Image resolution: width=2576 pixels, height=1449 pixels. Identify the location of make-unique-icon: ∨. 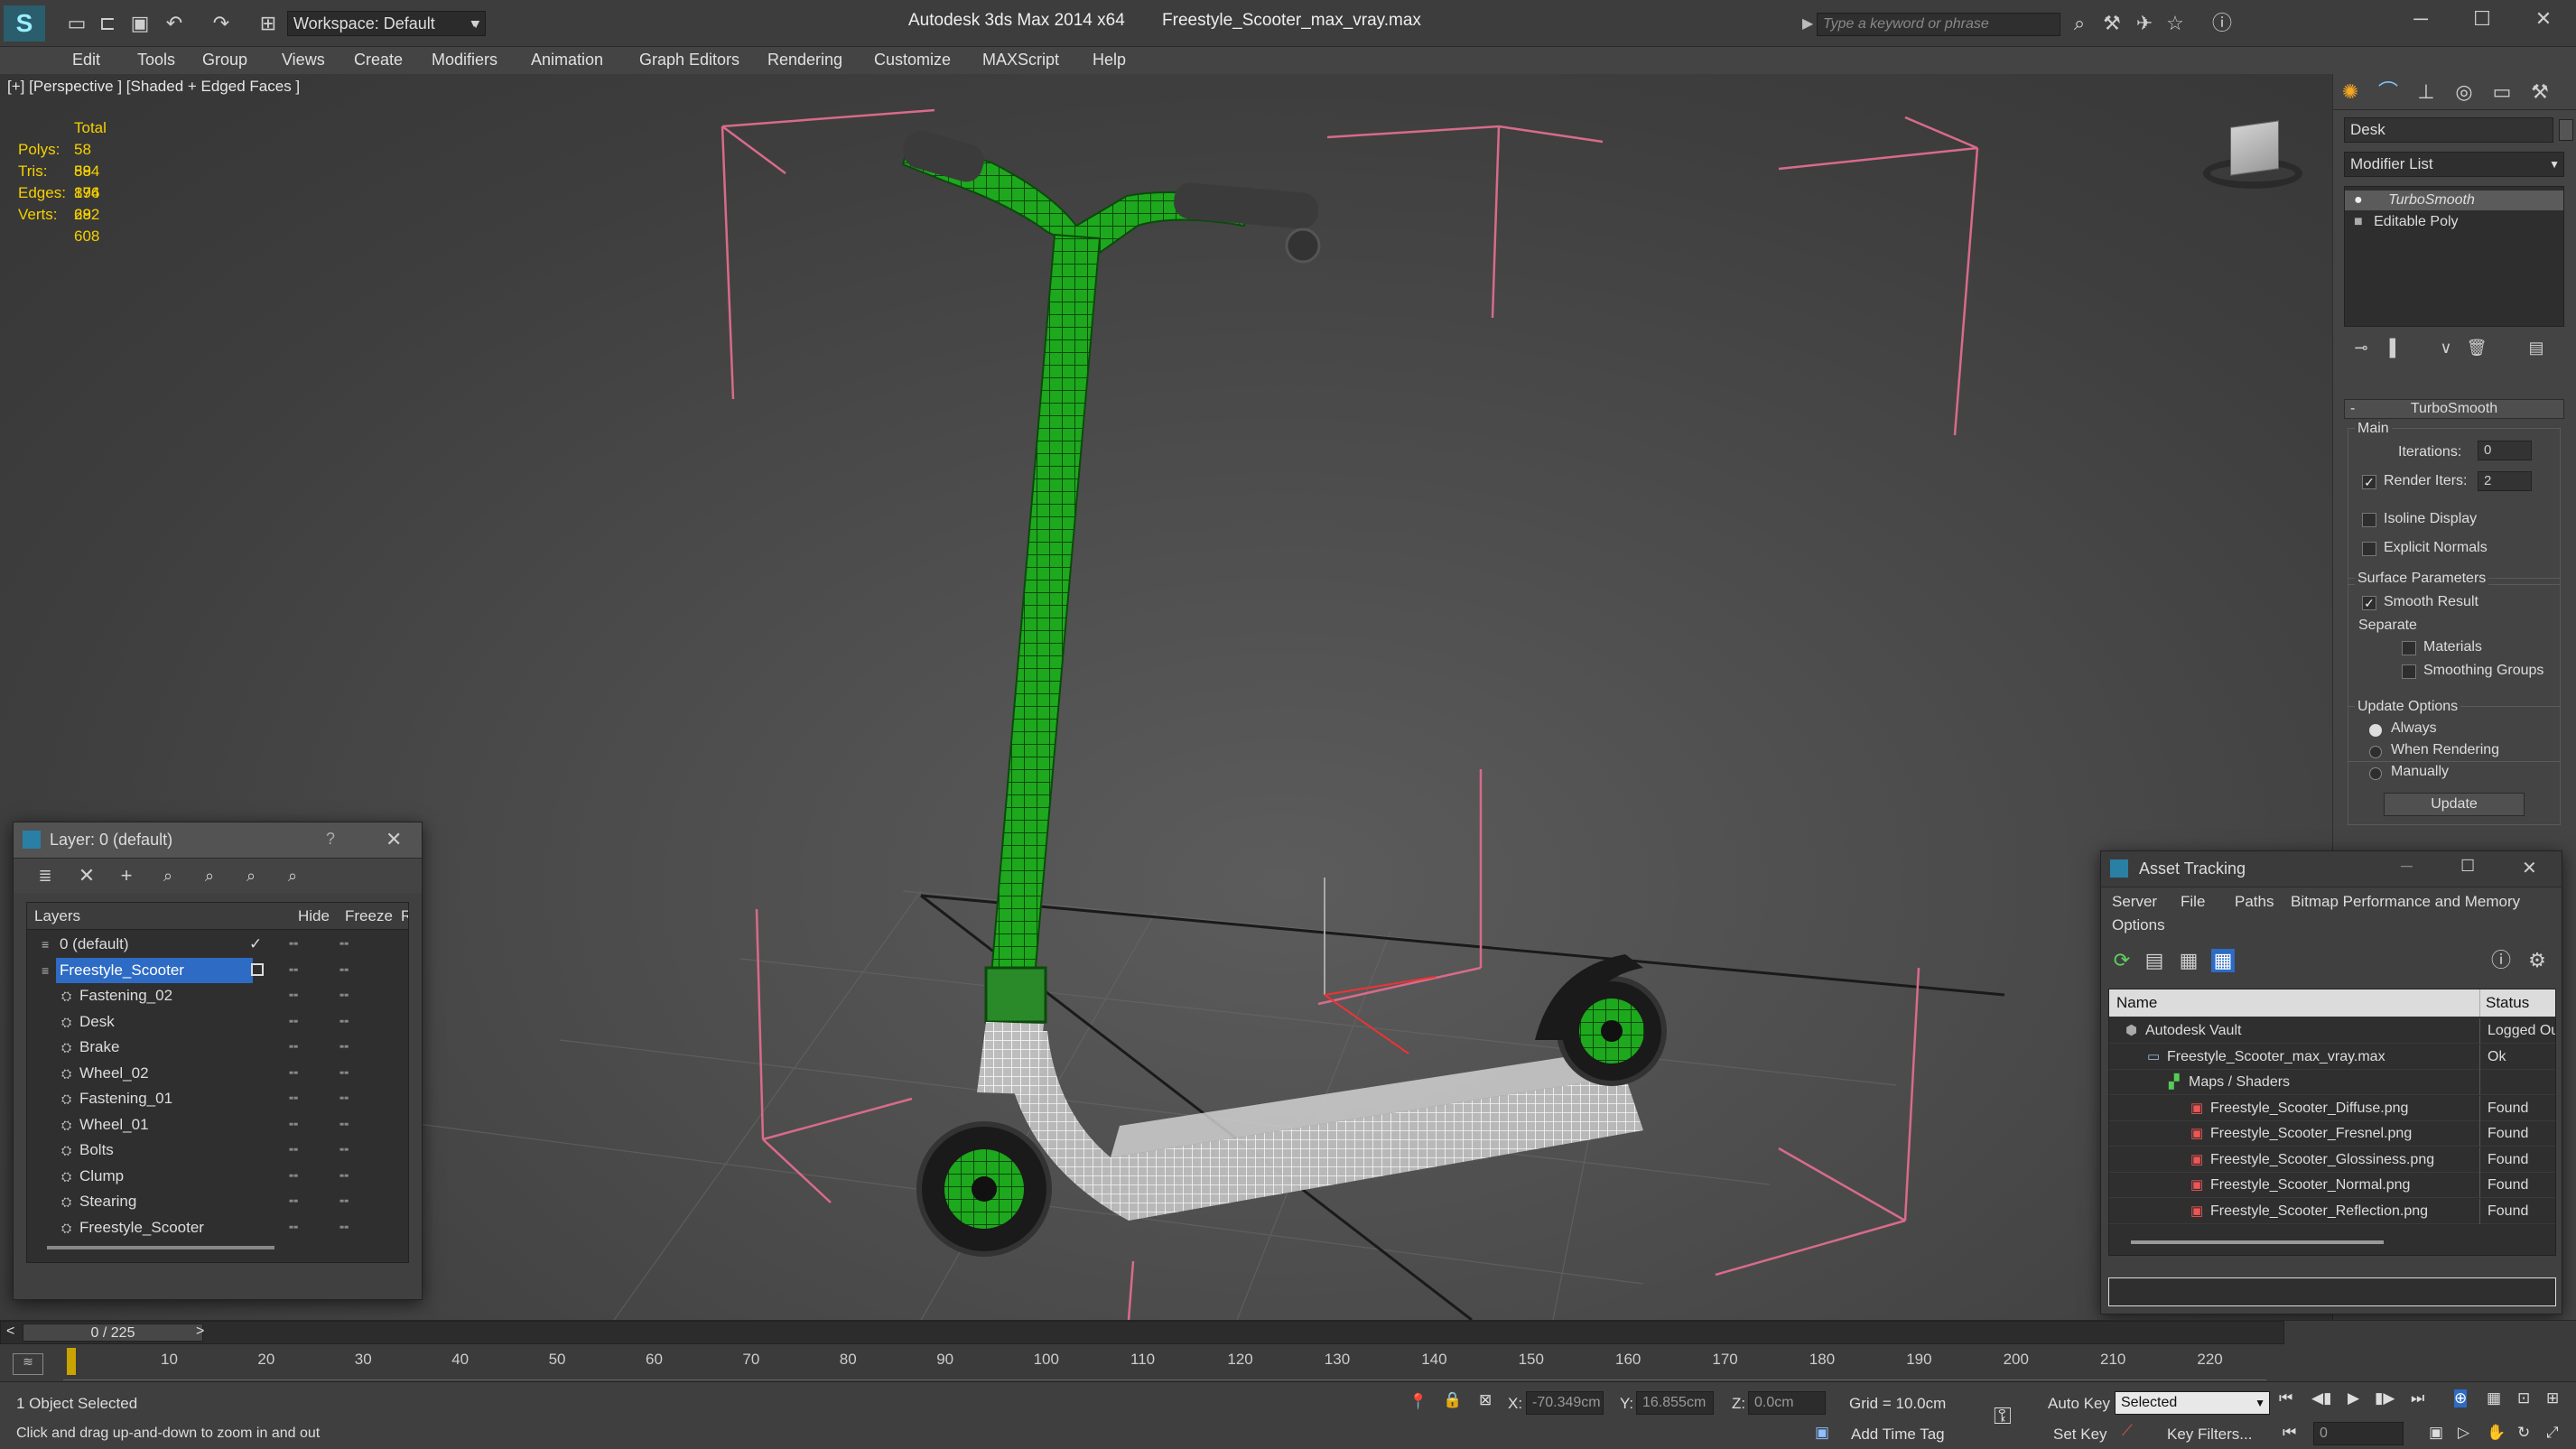
(2446, 347).